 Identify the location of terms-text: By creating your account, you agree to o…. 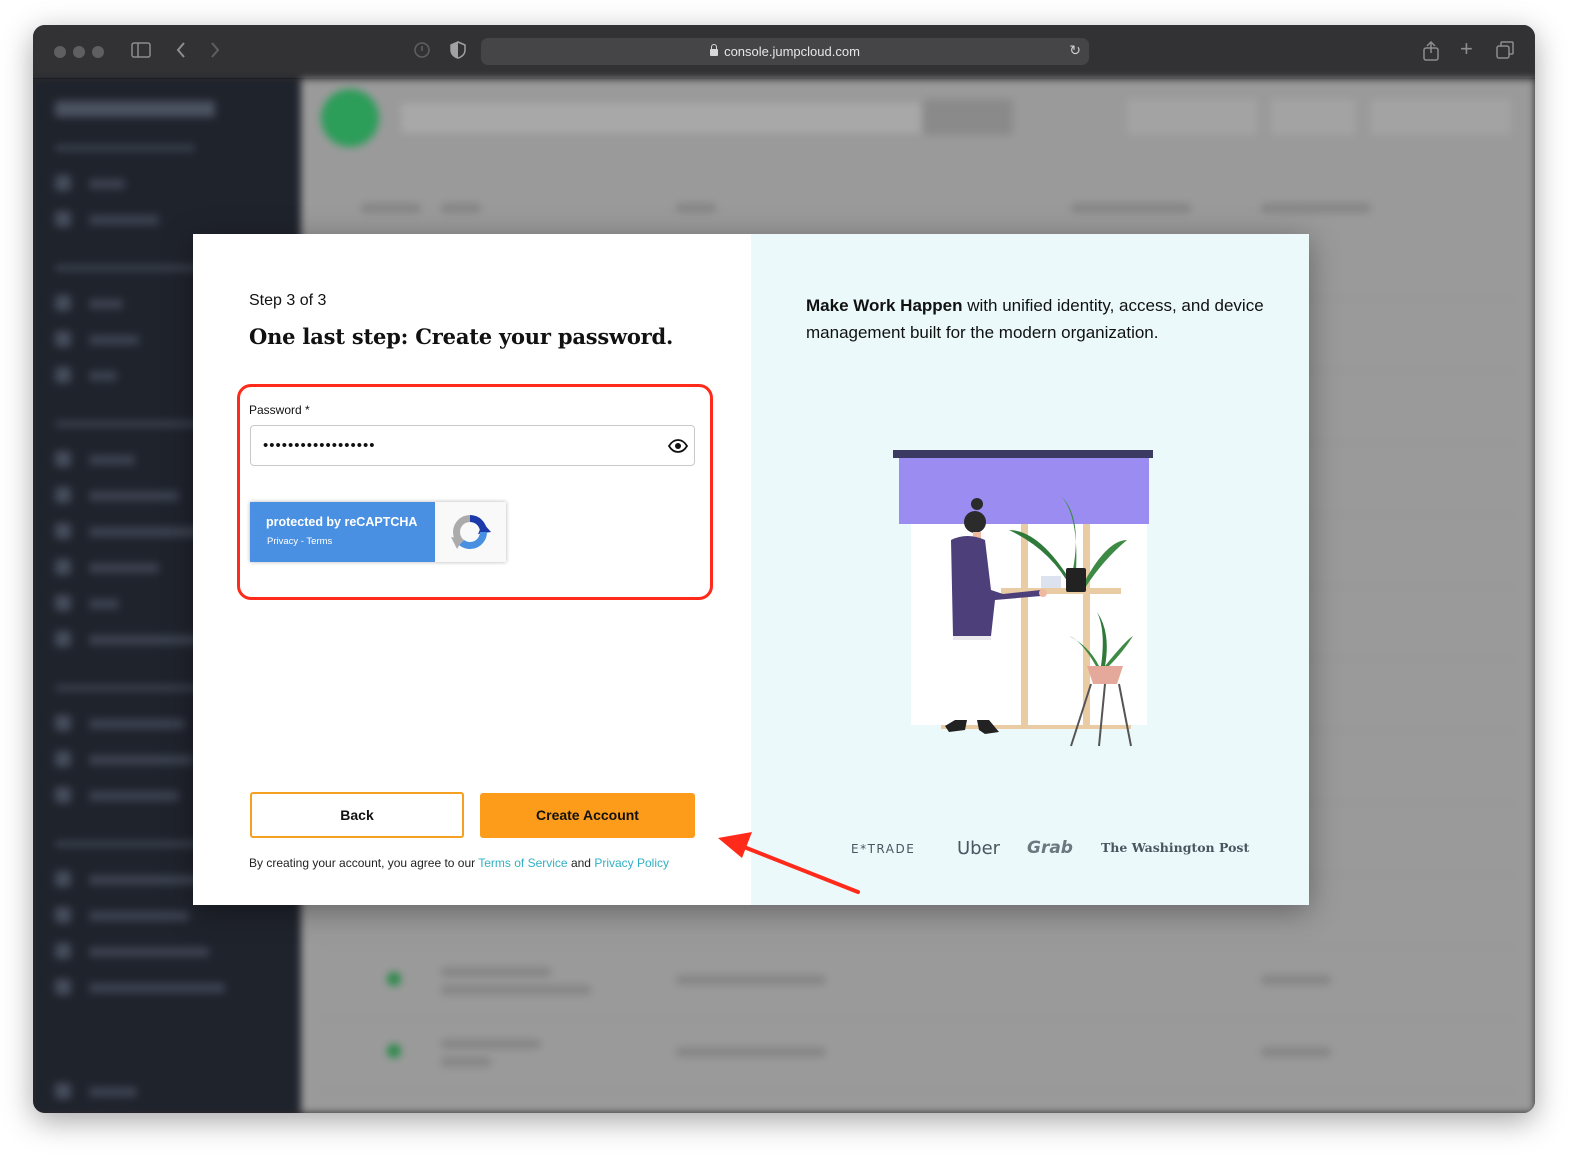
(459, 863).